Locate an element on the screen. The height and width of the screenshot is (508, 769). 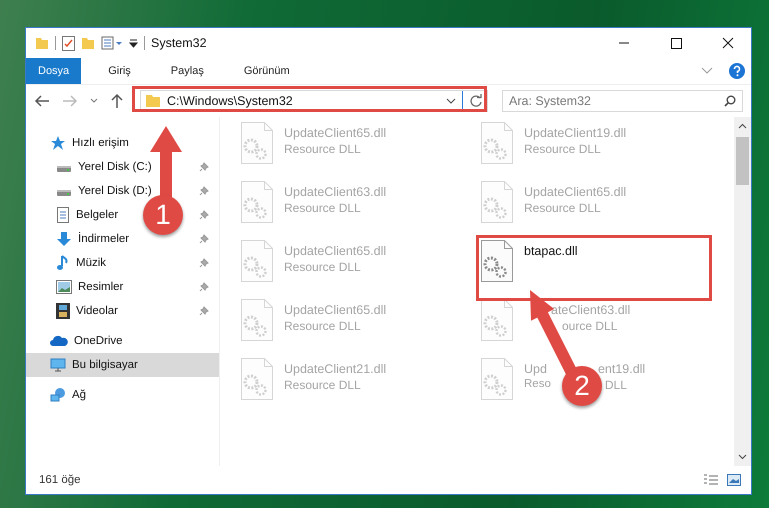
checklist-icon is located at coordinates (68, 43).